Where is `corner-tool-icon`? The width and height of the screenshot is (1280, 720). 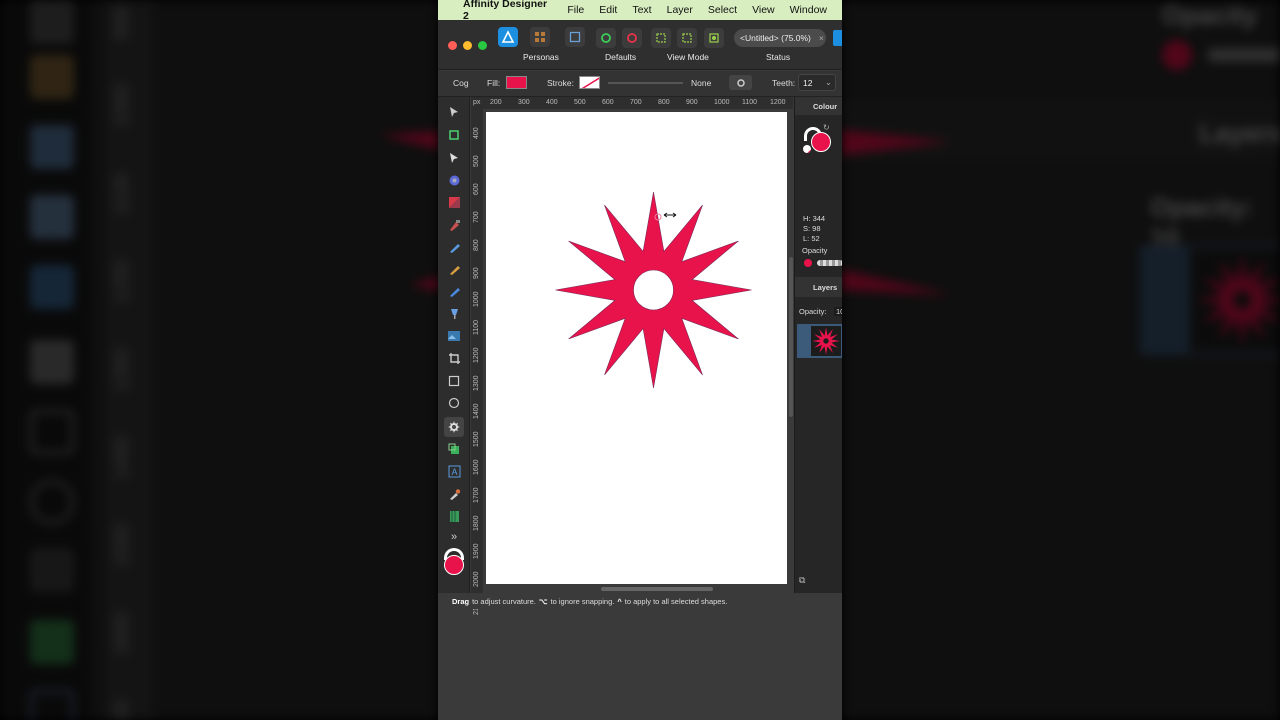
corner-tool-icon is located at coordinates (454, 180).